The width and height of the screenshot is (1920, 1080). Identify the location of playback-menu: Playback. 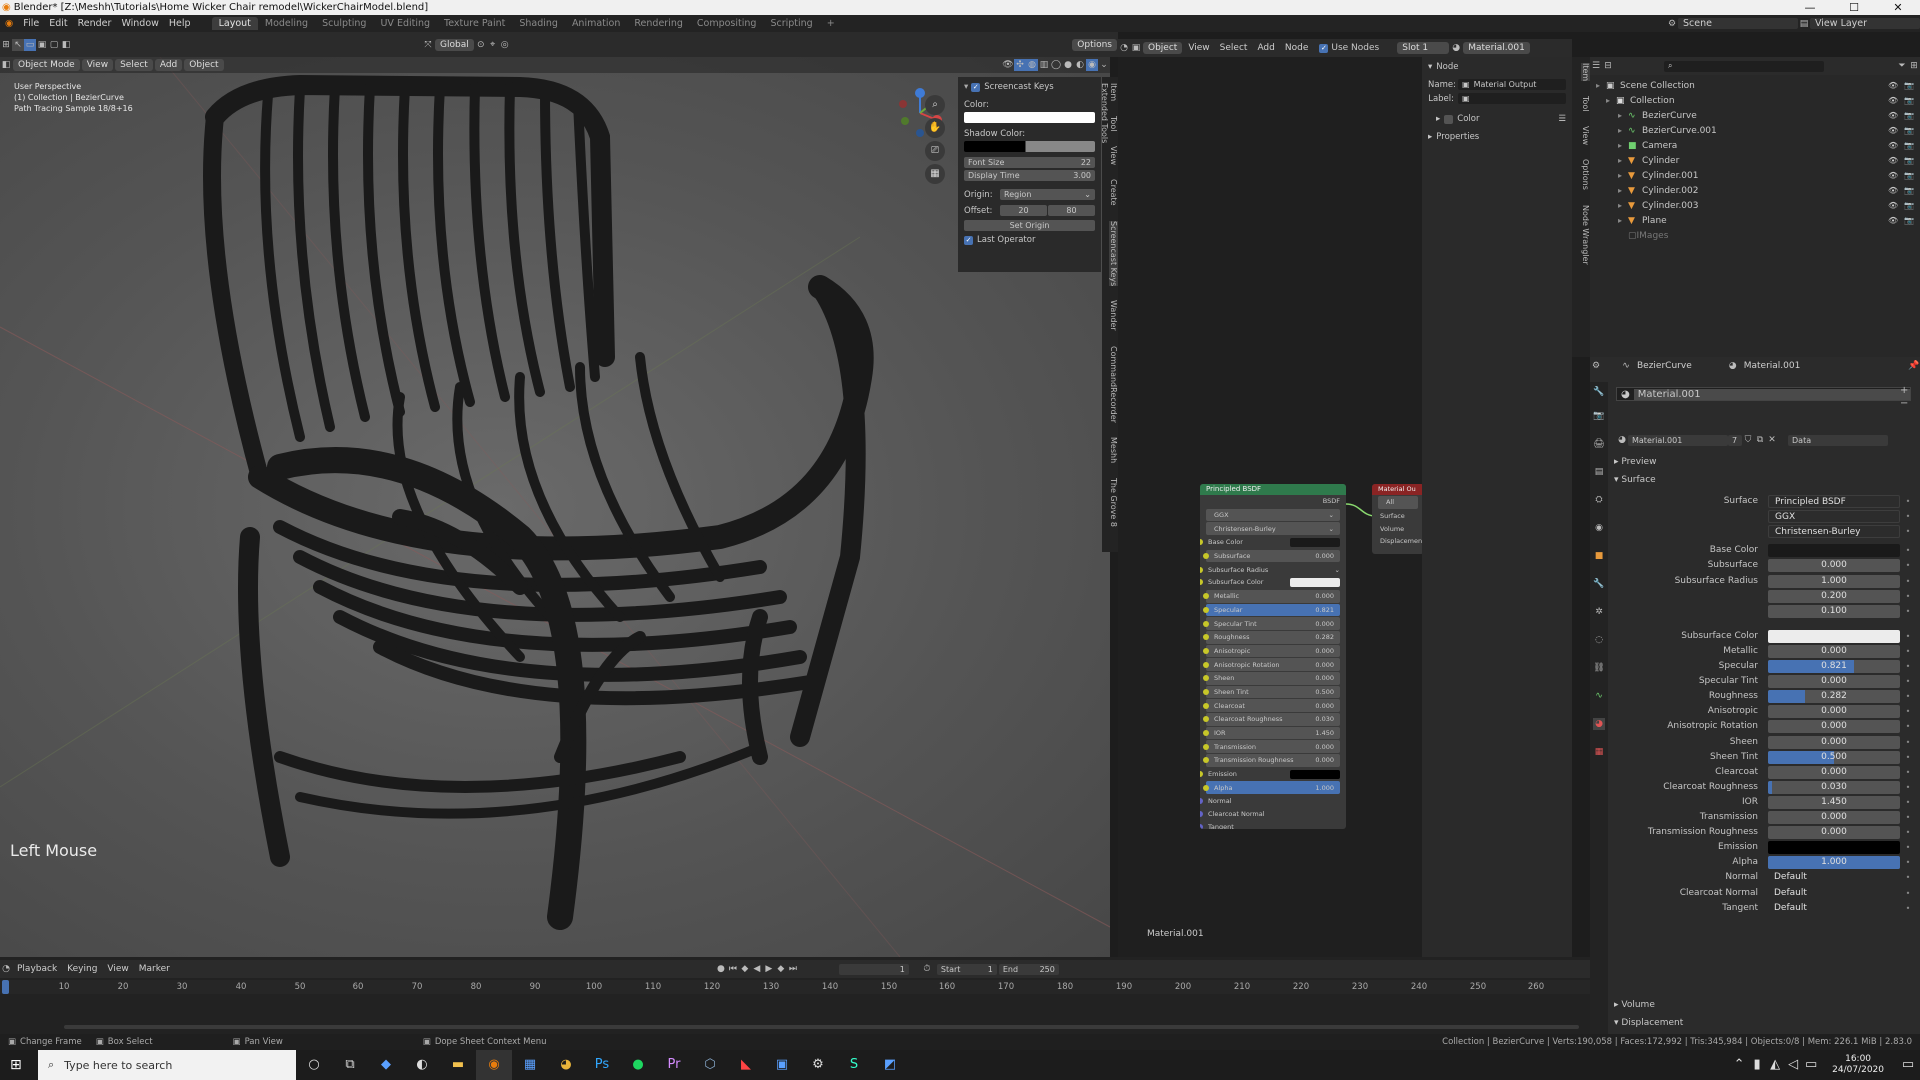
(37, 969).